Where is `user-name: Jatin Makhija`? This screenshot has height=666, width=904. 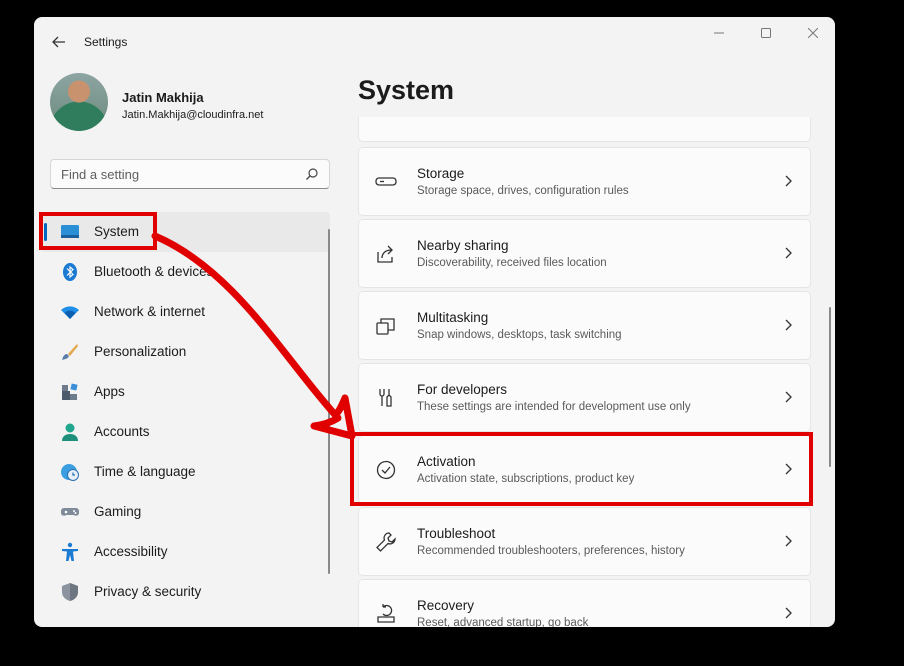
user-name: Jatin Makhija is located at coordinates (163, 97).